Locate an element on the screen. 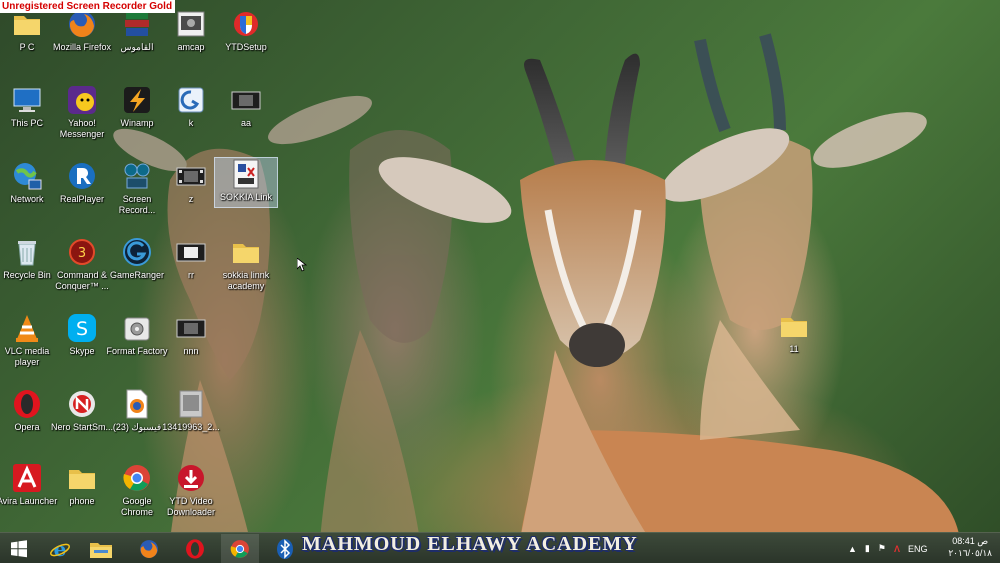 This screenshot has height=563, width=1000. taskbar-file-explorer is located at coordinates (101, 548).